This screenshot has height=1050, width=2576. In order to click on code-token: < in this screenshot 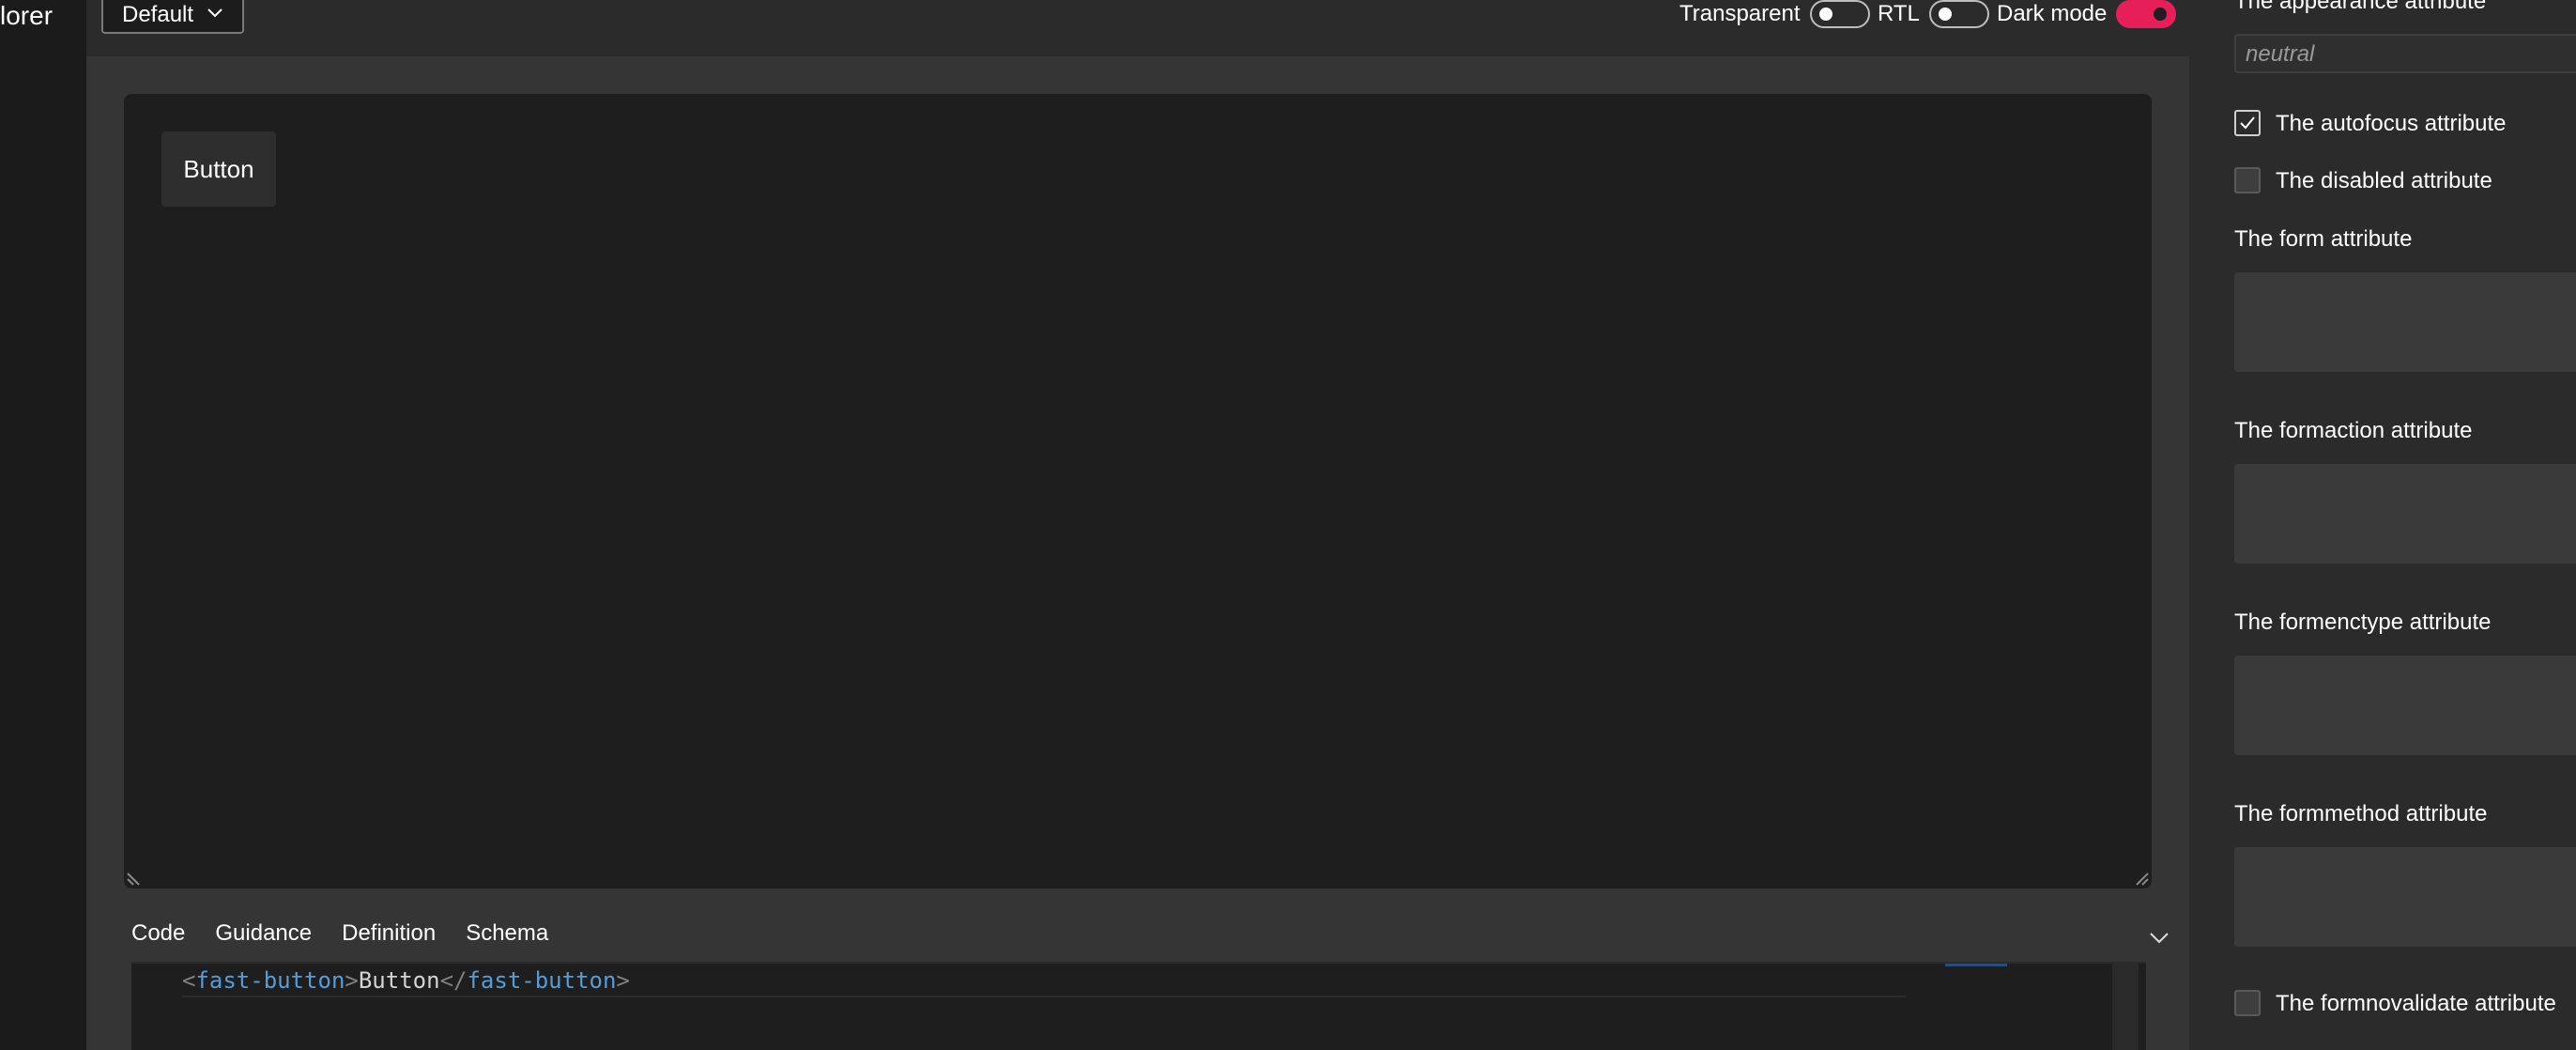, I will do `click(189, 980)`.